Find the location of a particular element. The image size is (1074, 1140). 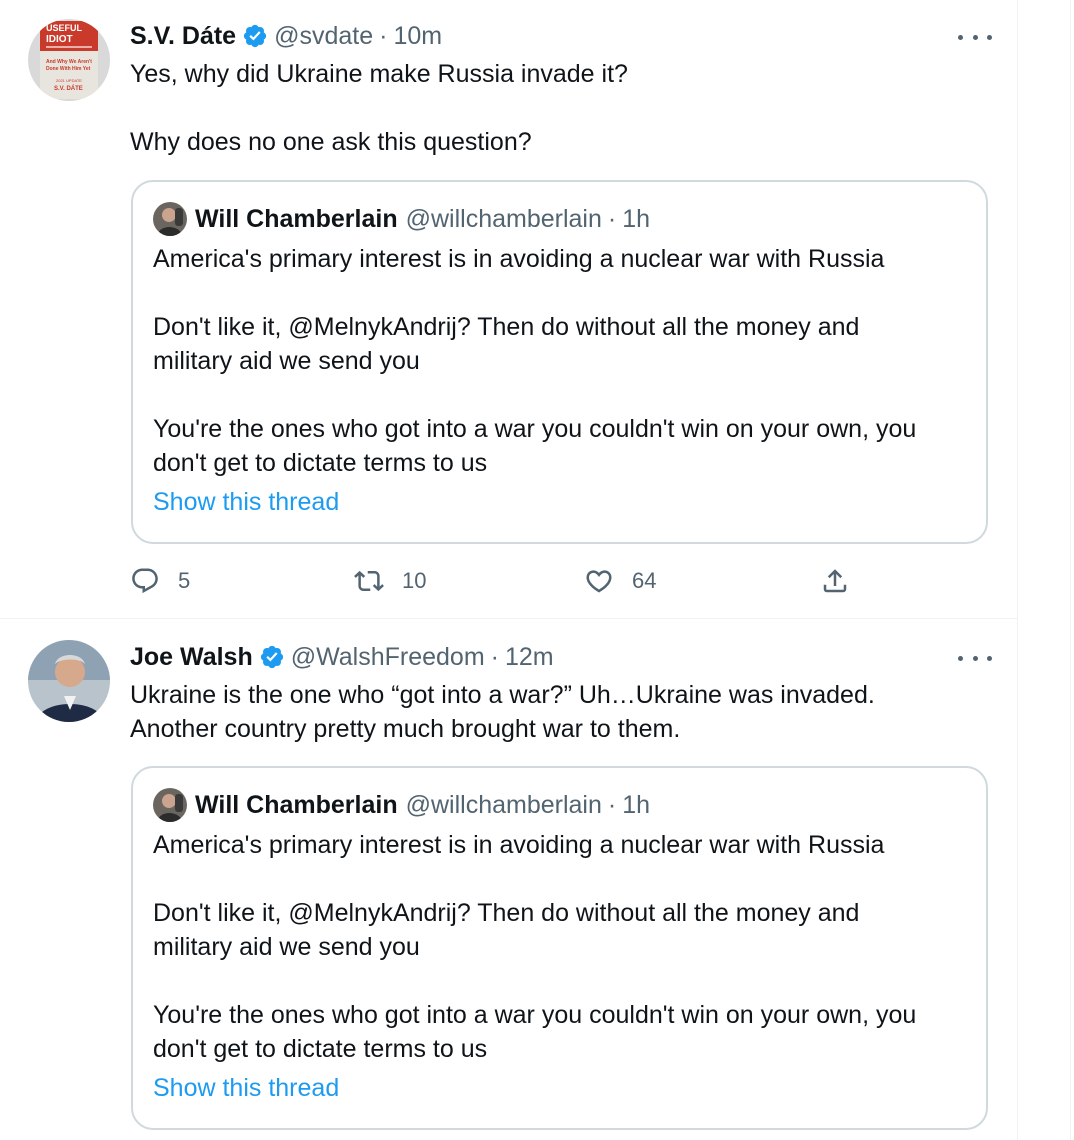

tweet-actions: 5 10 64 is located at coordinates (500, 581).